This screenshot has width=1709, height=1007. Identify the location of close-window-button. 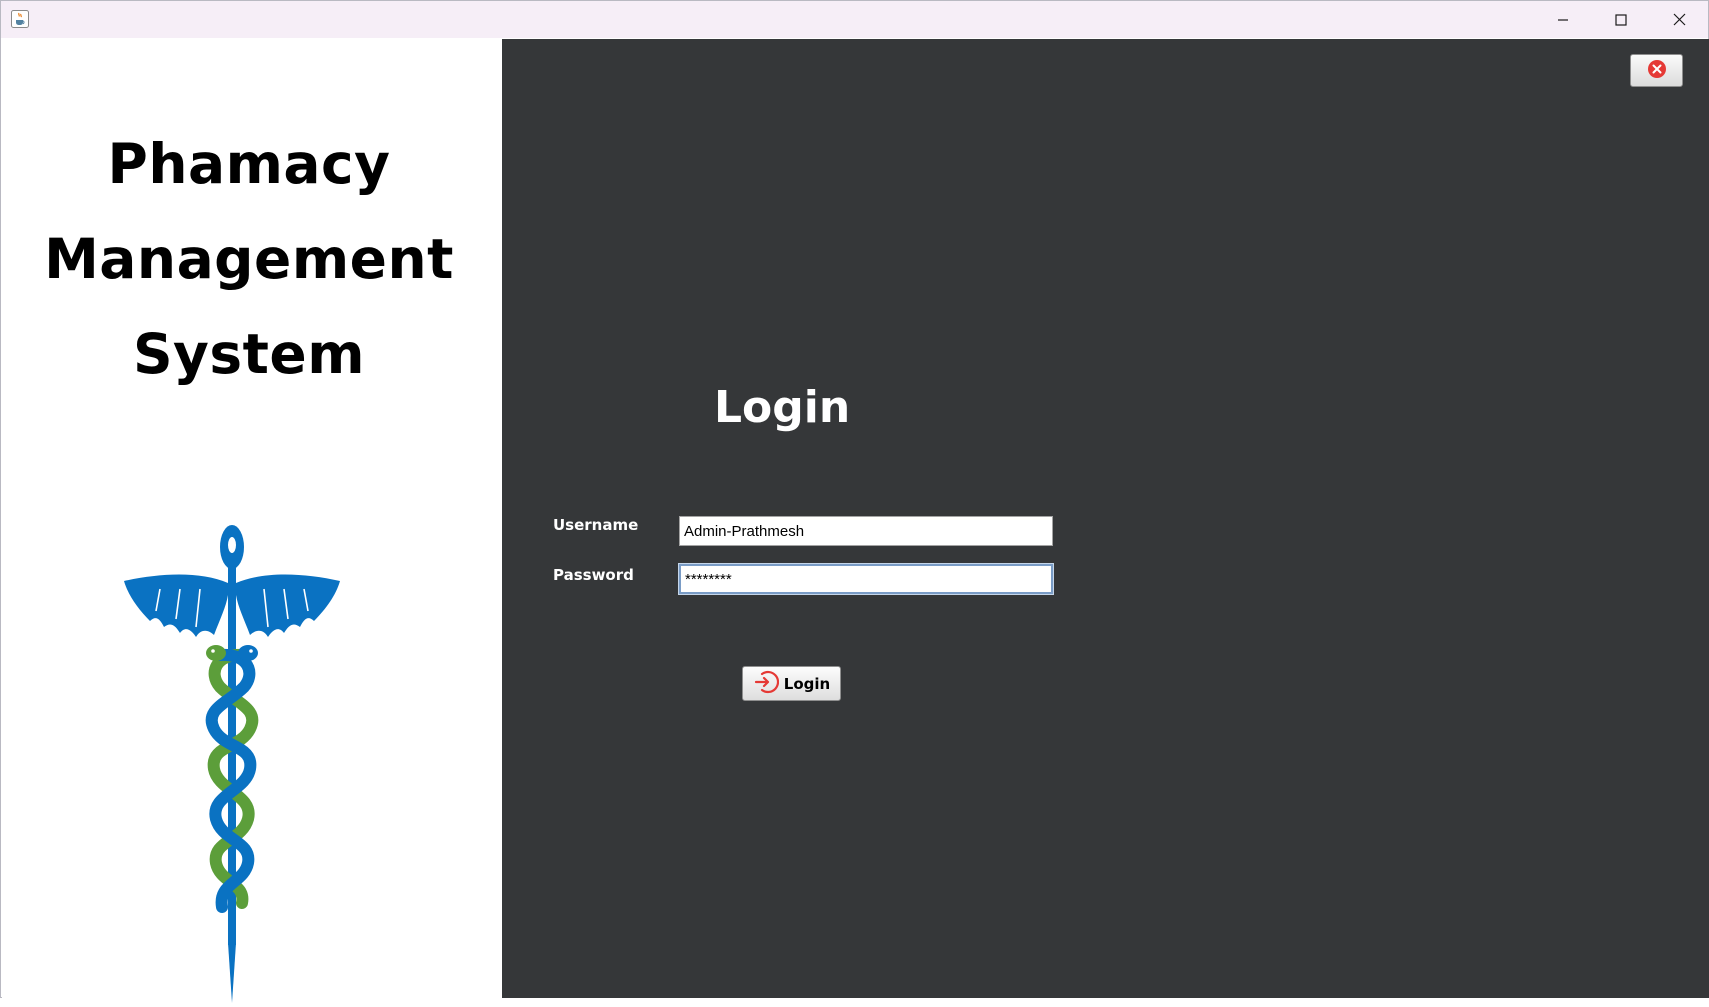
(1679, 19).